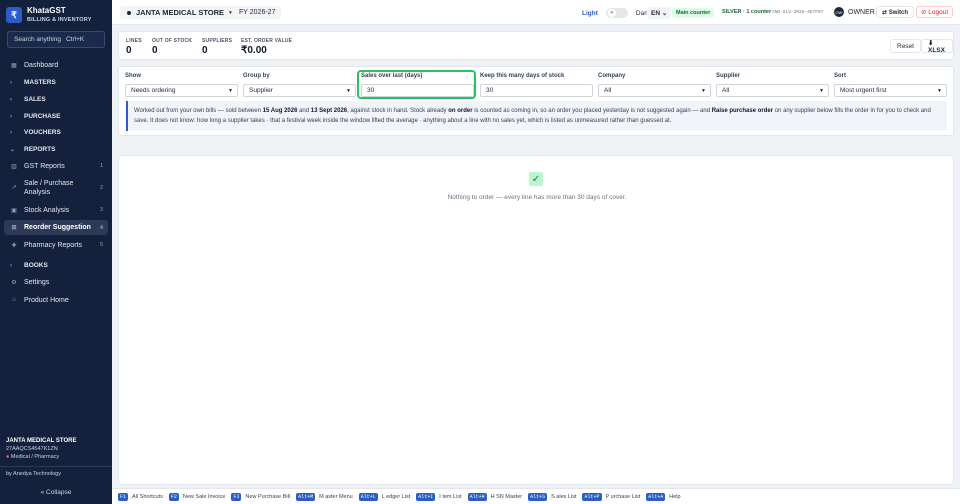 The image size is (960, 504). I want to click on note-emphasis: Raise purchase order, so click(742, 111).